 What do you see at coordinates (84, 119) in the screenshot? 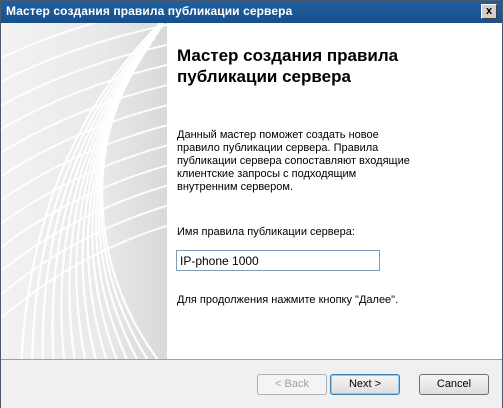
I see `banner-mesh-line` at bounding box center [84, 119].